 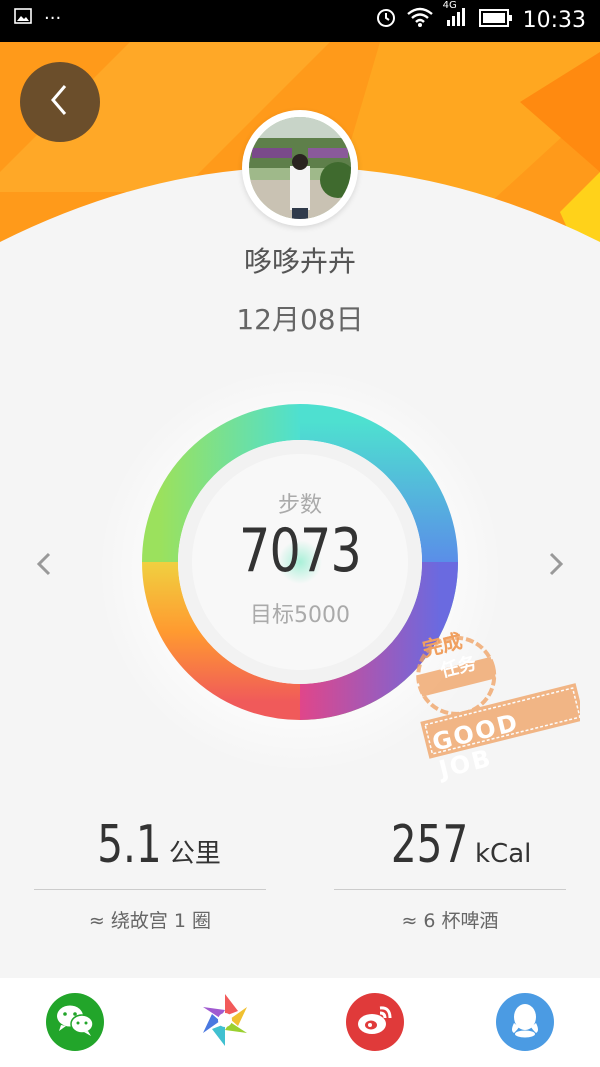 I want to click on next-day-button, so click(x=556, y=566).